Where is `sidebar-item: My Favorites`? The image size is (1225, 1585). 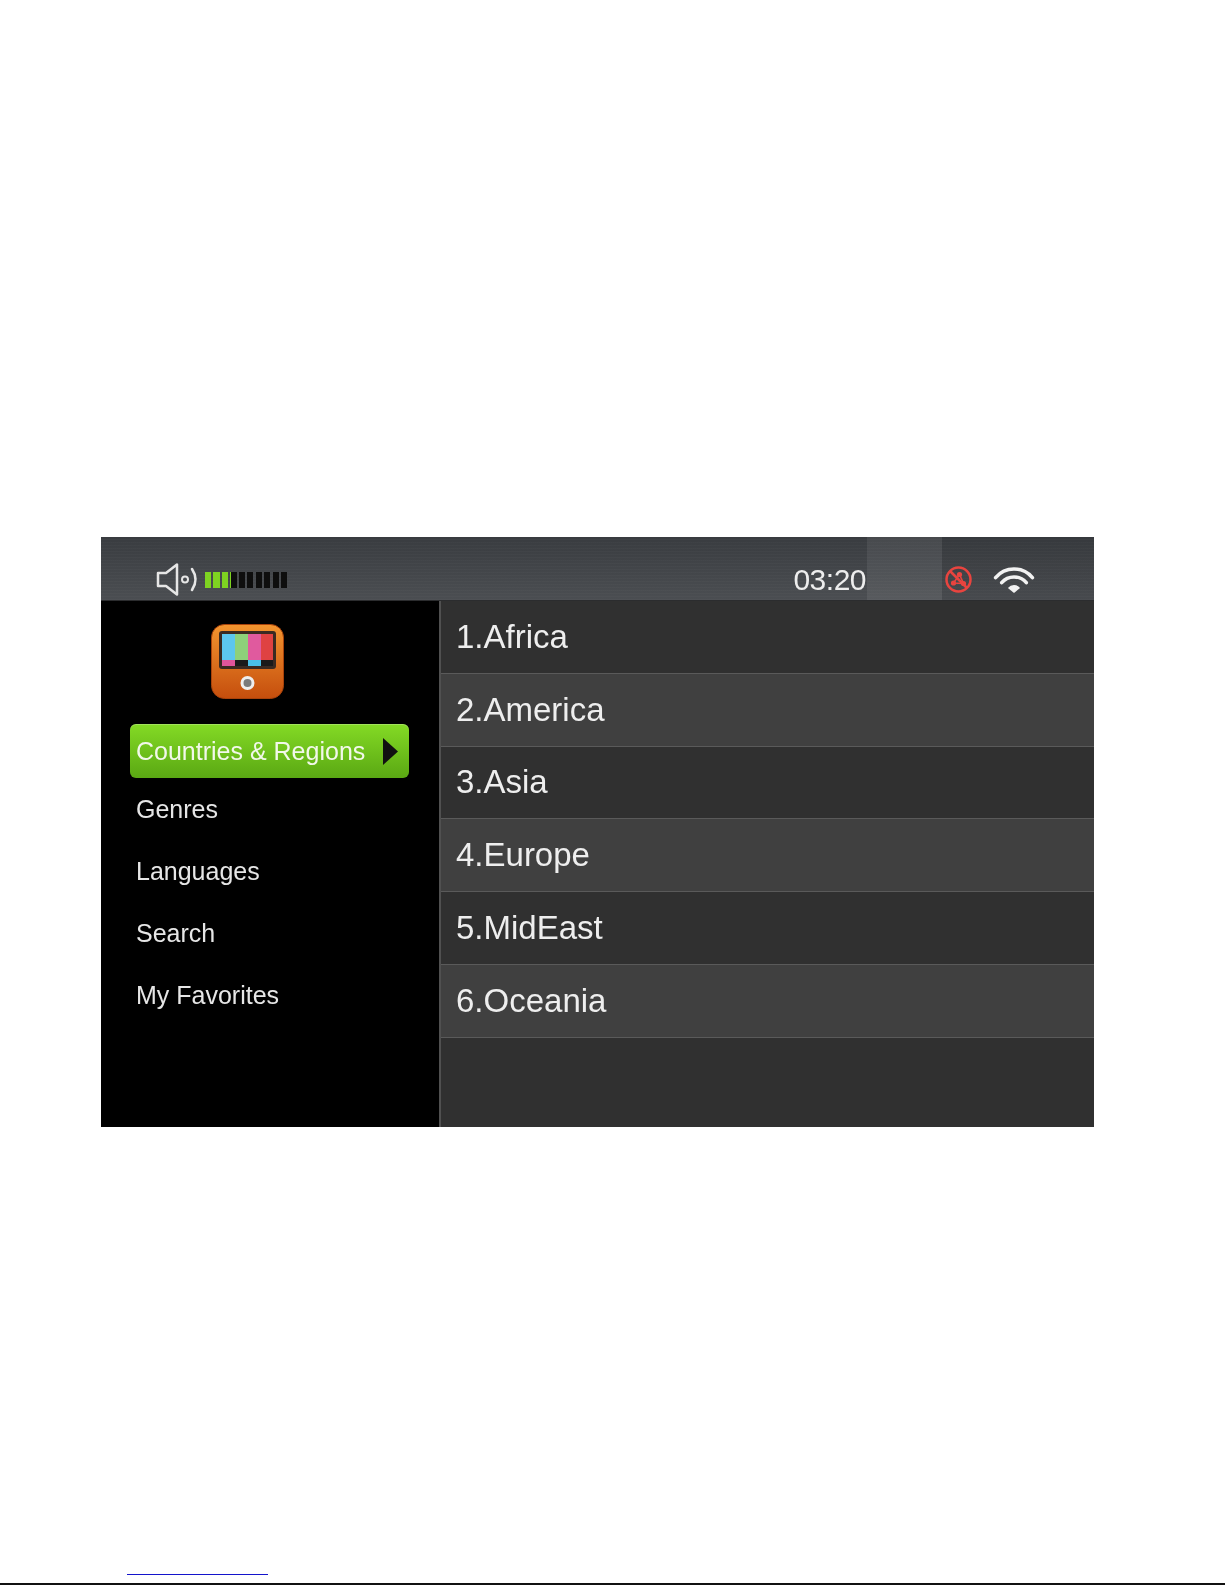
sidebar-item: My Favorites is located at coordinates (269, 995).